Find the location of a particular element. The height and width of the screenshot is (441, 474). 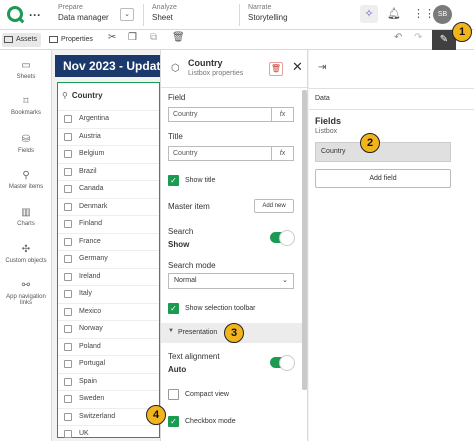

listbox-row: Portugal is located at coordinates (108, 363).